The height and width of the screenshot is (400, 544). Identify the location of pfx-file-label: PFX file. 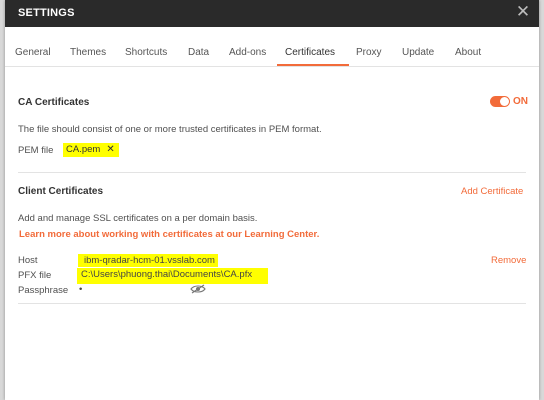
(35, 275).